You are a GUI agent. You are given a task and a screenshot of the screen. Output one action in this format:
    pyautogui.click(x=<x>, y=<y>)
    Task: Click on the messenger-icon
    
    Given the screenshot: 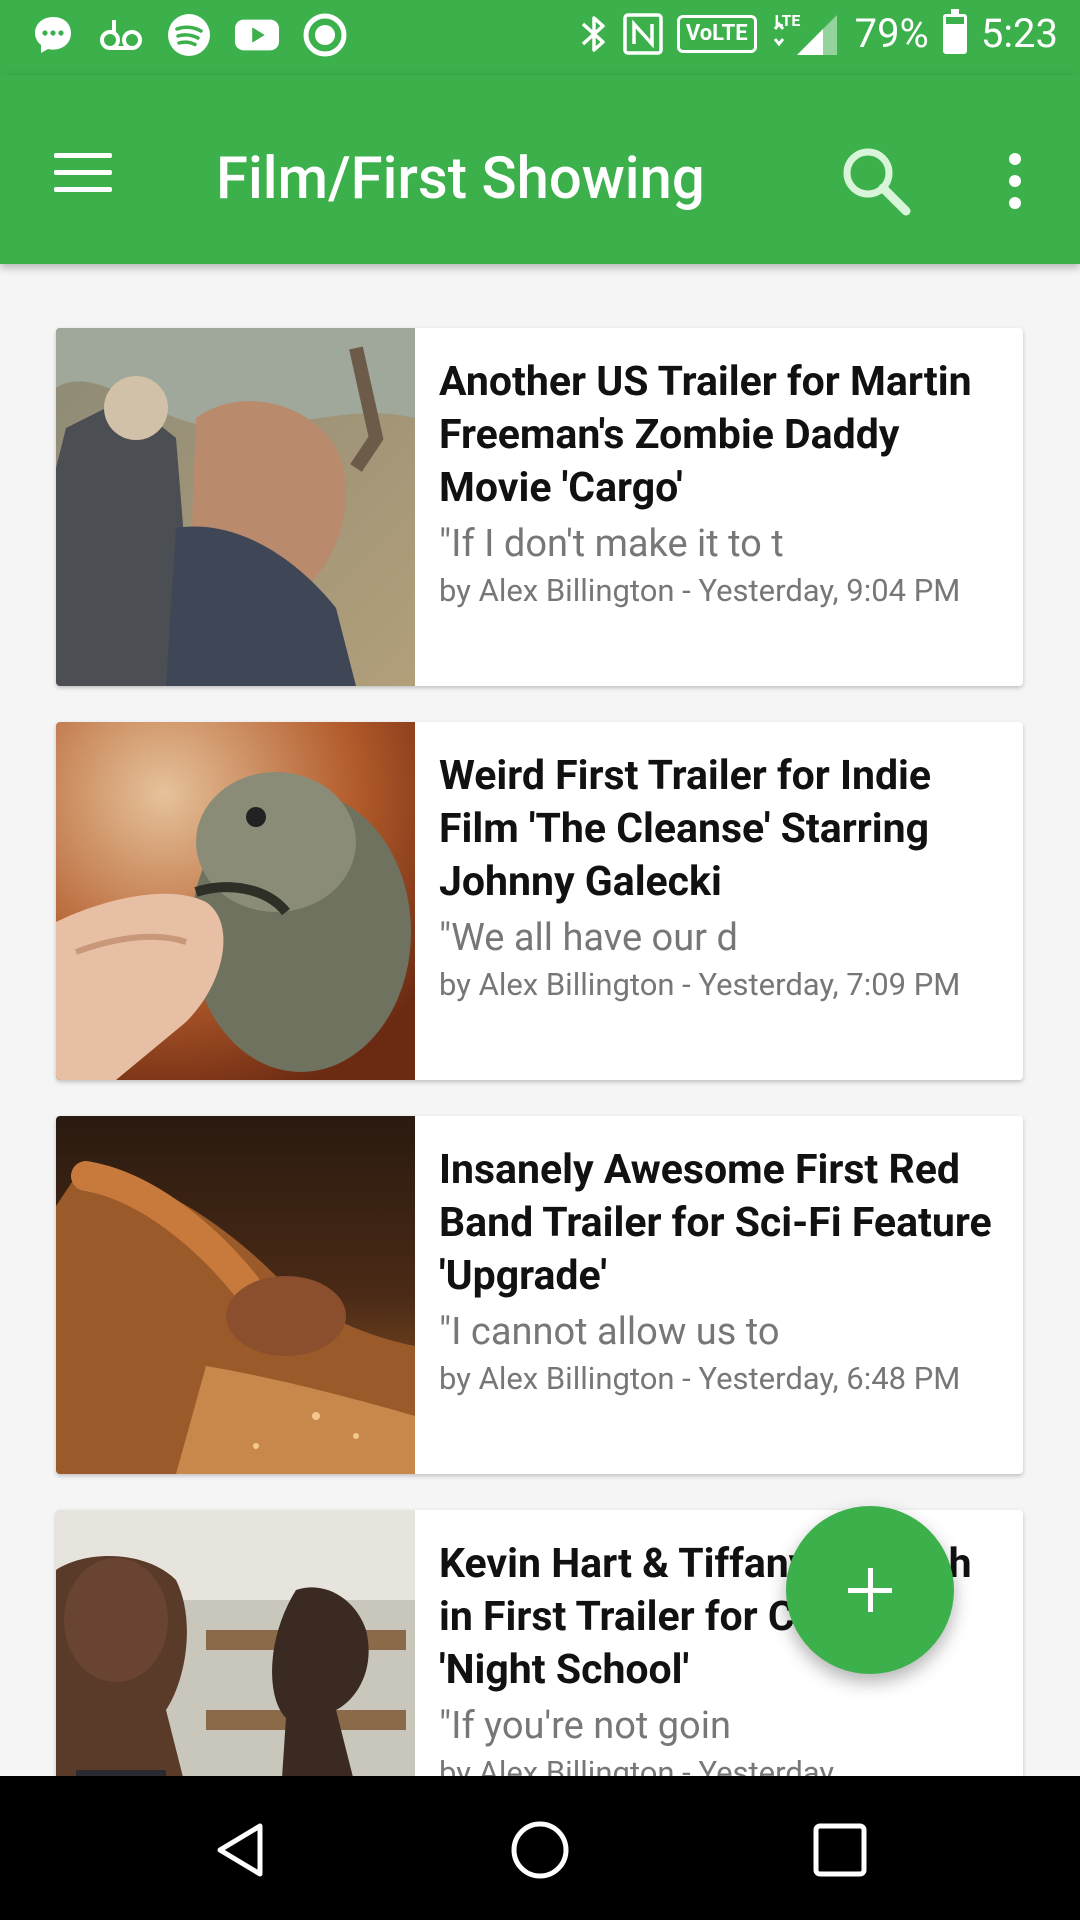 What is the action you would take?
    pyautogui.click(x=53, y=35)
    